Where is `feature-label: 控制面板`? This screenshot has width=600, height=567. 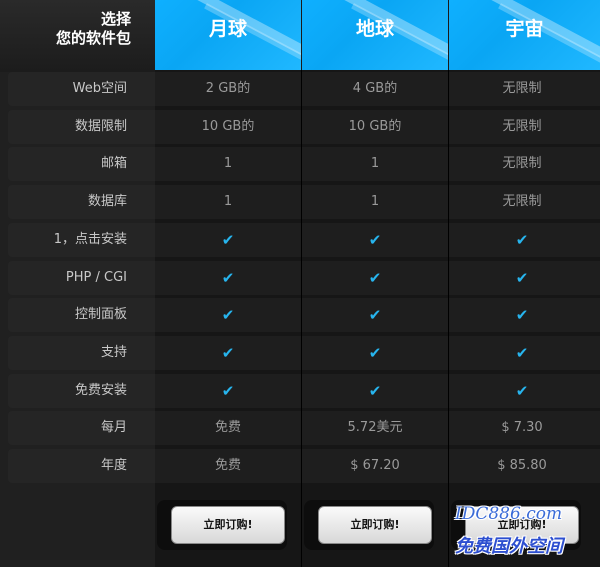
feature-label: 控制面板 is located at coordinates (81, 315).